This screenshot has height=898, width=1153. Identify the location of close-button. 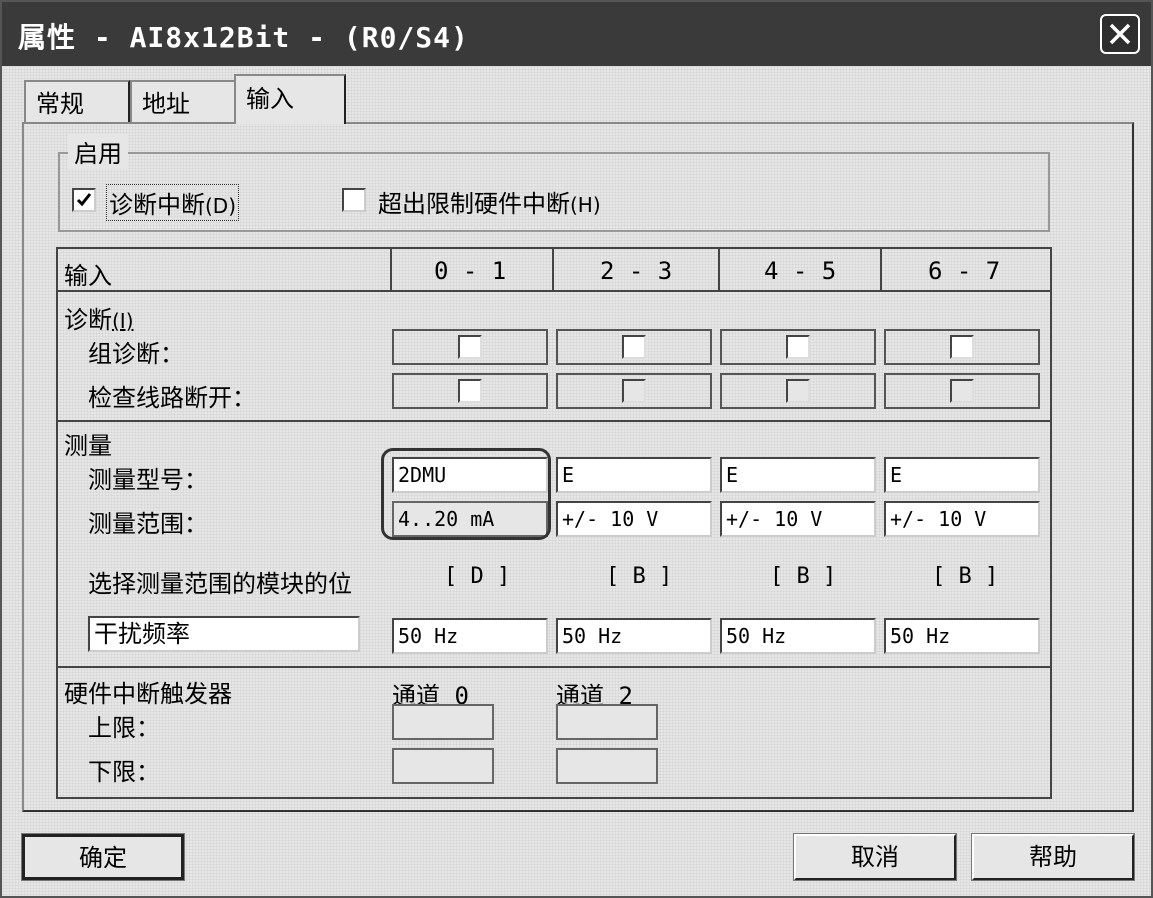
(1120, 34).